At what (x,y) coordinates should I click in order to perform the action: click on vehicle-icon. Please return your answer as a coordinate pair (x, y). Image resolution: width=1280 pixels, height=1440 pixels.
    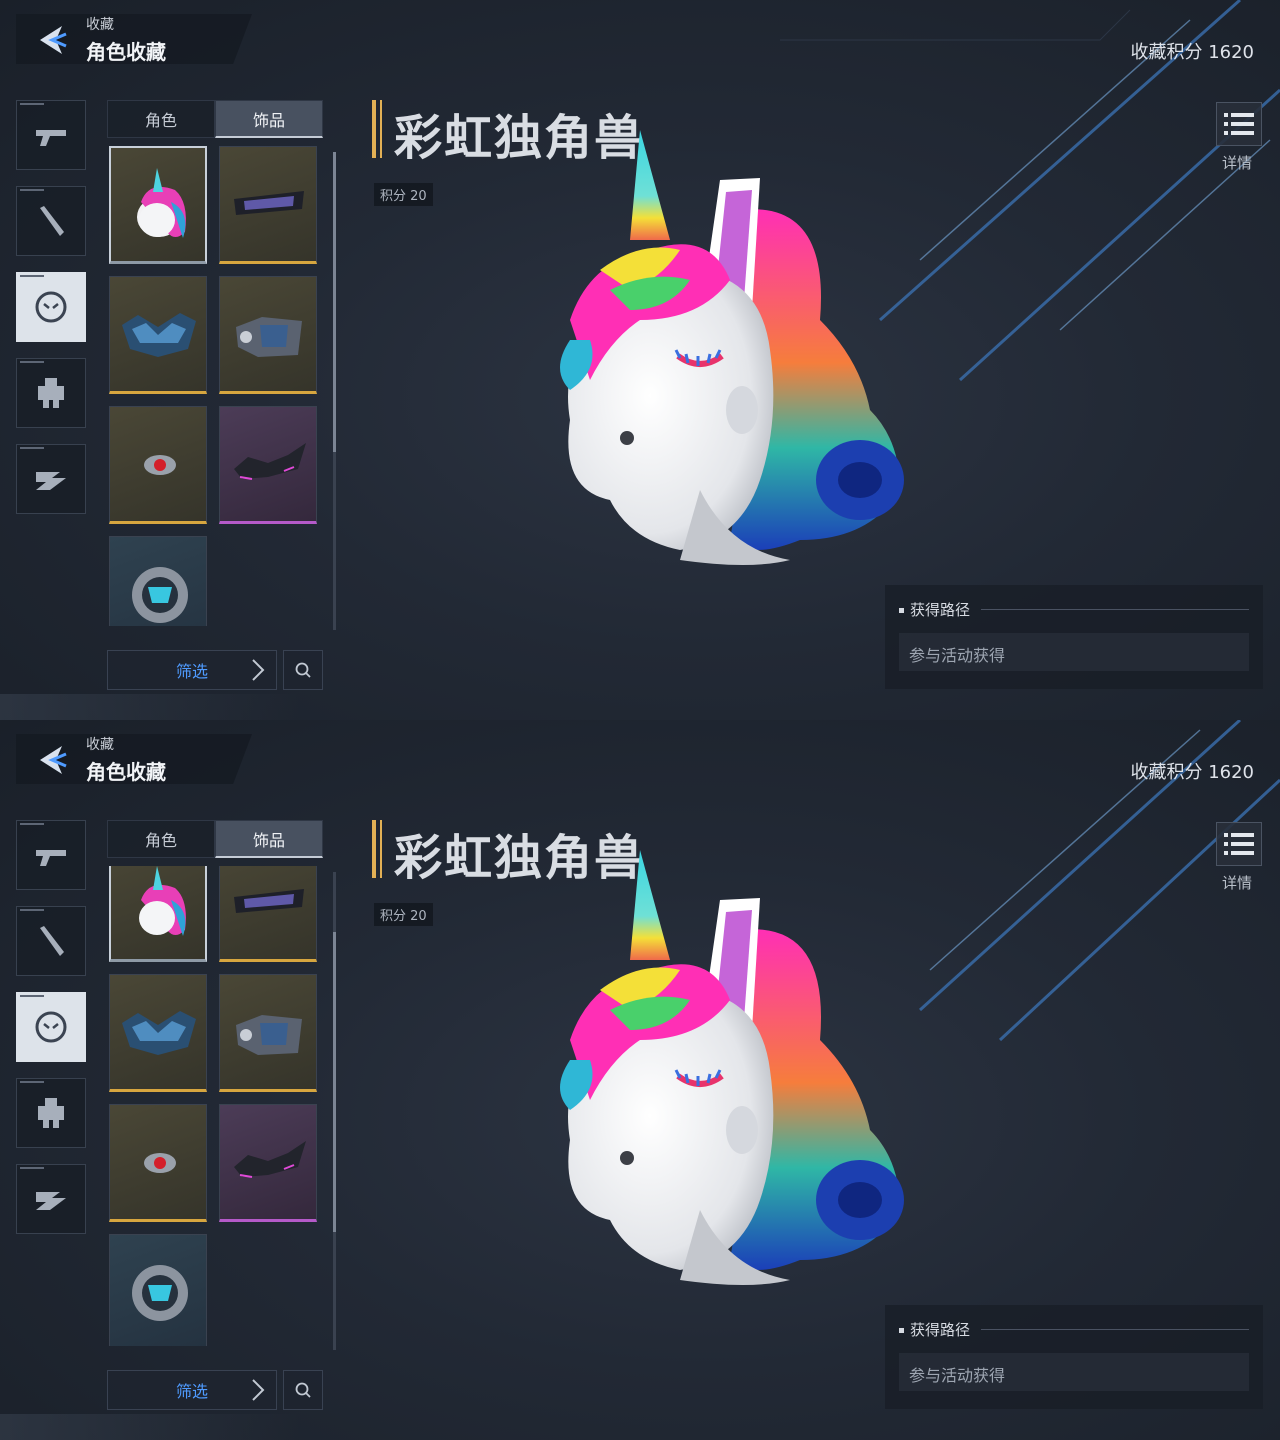
    Looking at the image, I should click on (51, 1201).